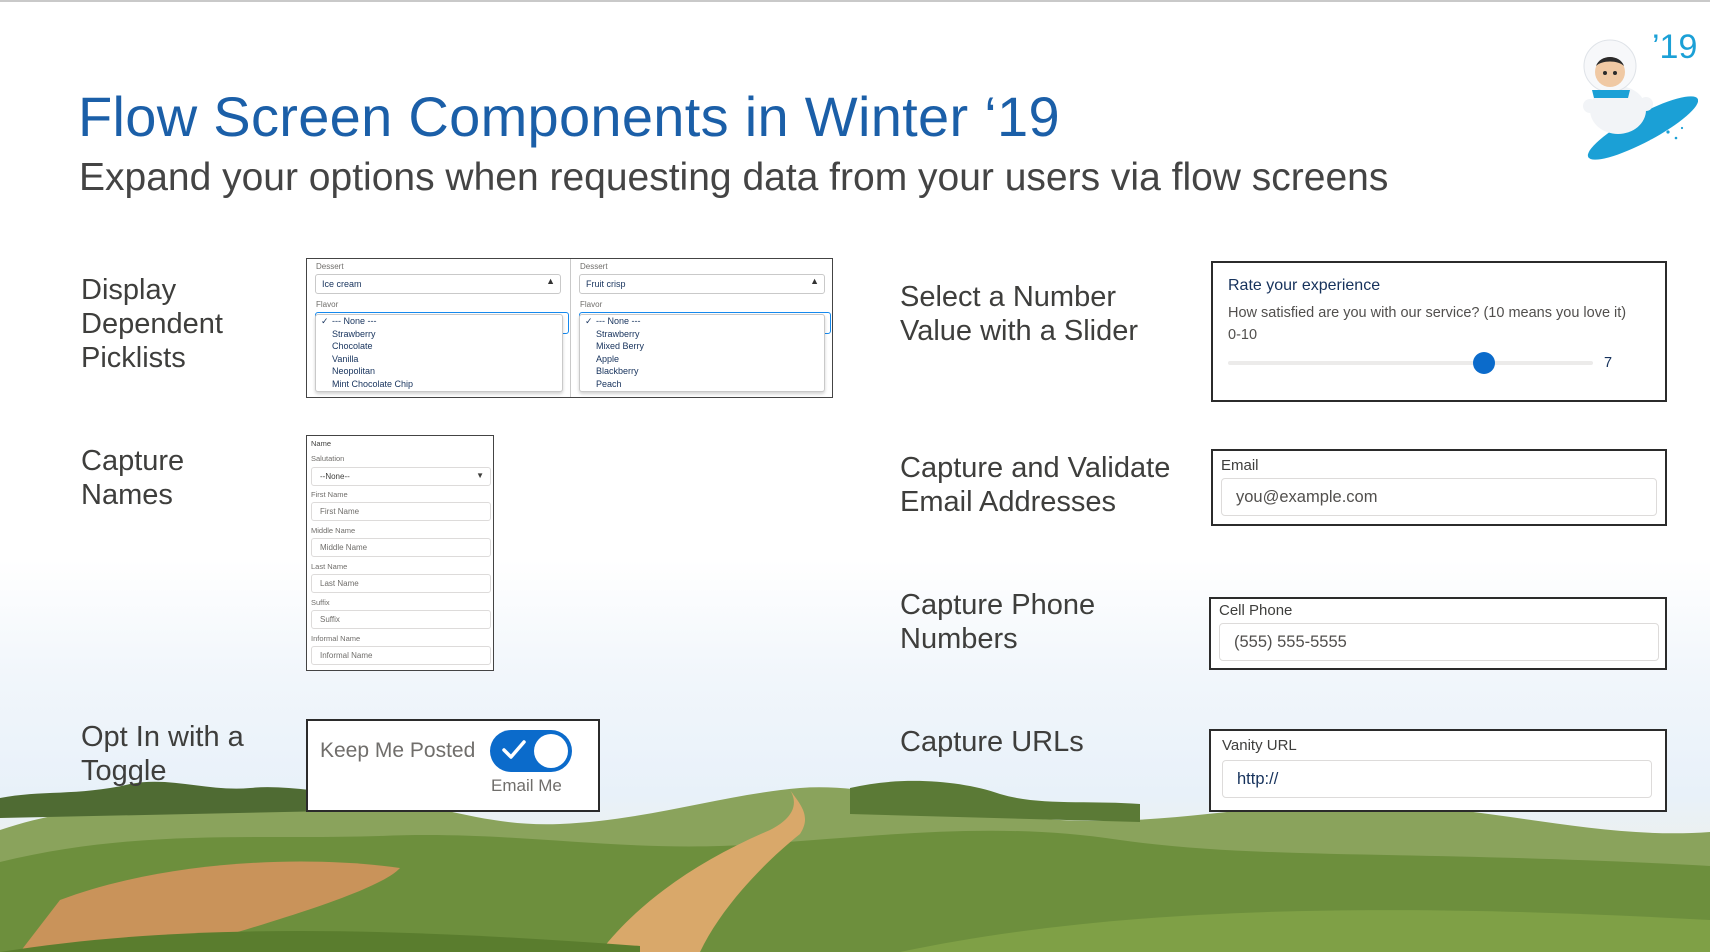  I want to click on url-label: Vanity URL, so click(1259, 745).